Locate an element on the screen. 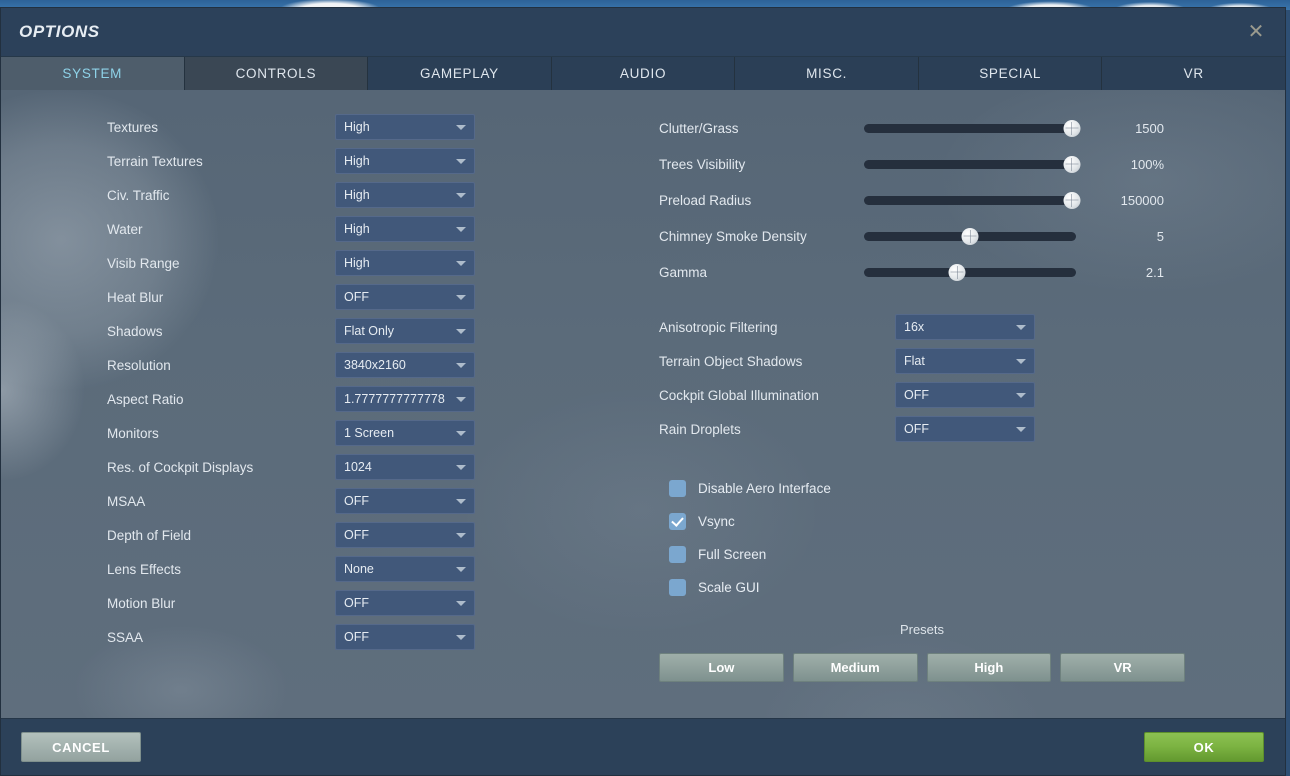 The width and height of the screenshot is (1290, 776). dropdown-msaa: OFF is located at coordinates (405, 501).